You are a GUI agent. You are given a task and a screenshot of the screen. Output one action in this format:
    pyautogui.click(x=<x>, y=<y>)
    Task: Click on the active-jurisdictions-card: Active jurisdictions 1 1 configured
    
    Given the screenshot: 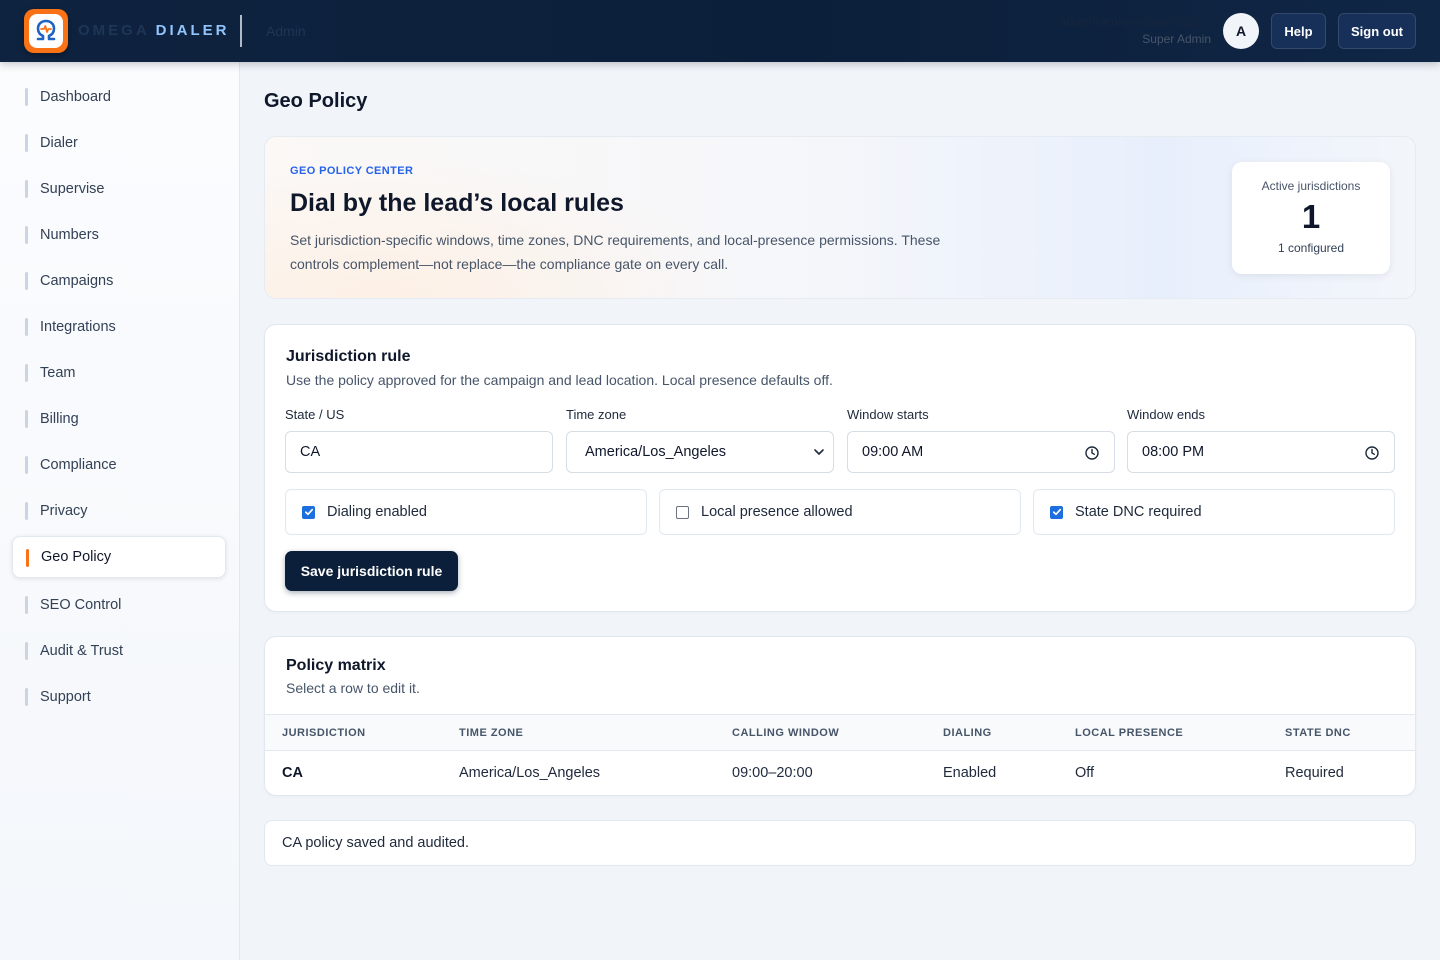 What is the action you would take?
    pyautogui.click(x=1311, y=218)
    